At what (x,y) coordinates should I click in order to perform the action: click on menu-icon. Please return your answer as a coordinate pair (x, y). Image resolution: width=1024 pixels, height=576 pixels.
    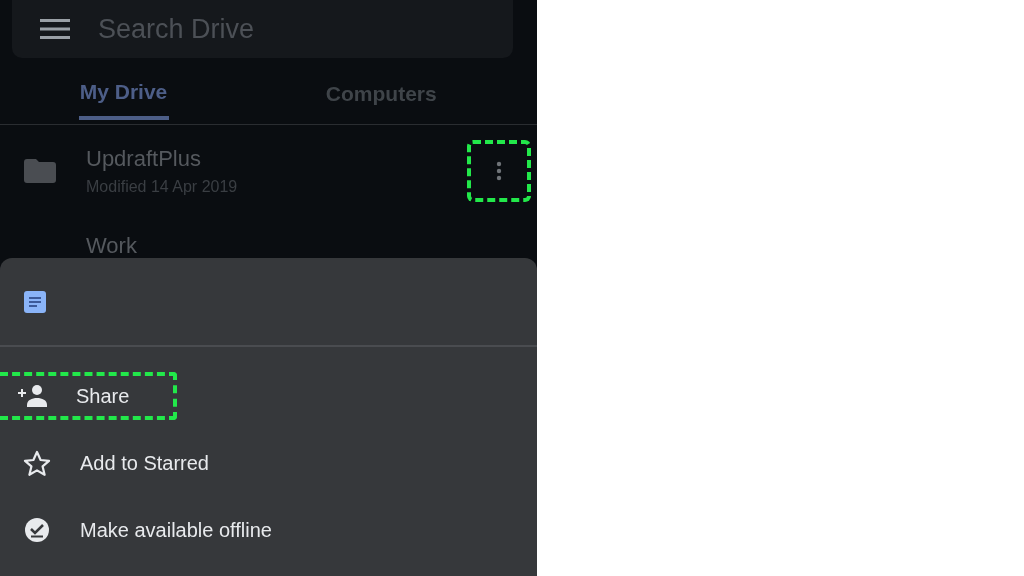
    Looking at the image, I should click on (55, 29).